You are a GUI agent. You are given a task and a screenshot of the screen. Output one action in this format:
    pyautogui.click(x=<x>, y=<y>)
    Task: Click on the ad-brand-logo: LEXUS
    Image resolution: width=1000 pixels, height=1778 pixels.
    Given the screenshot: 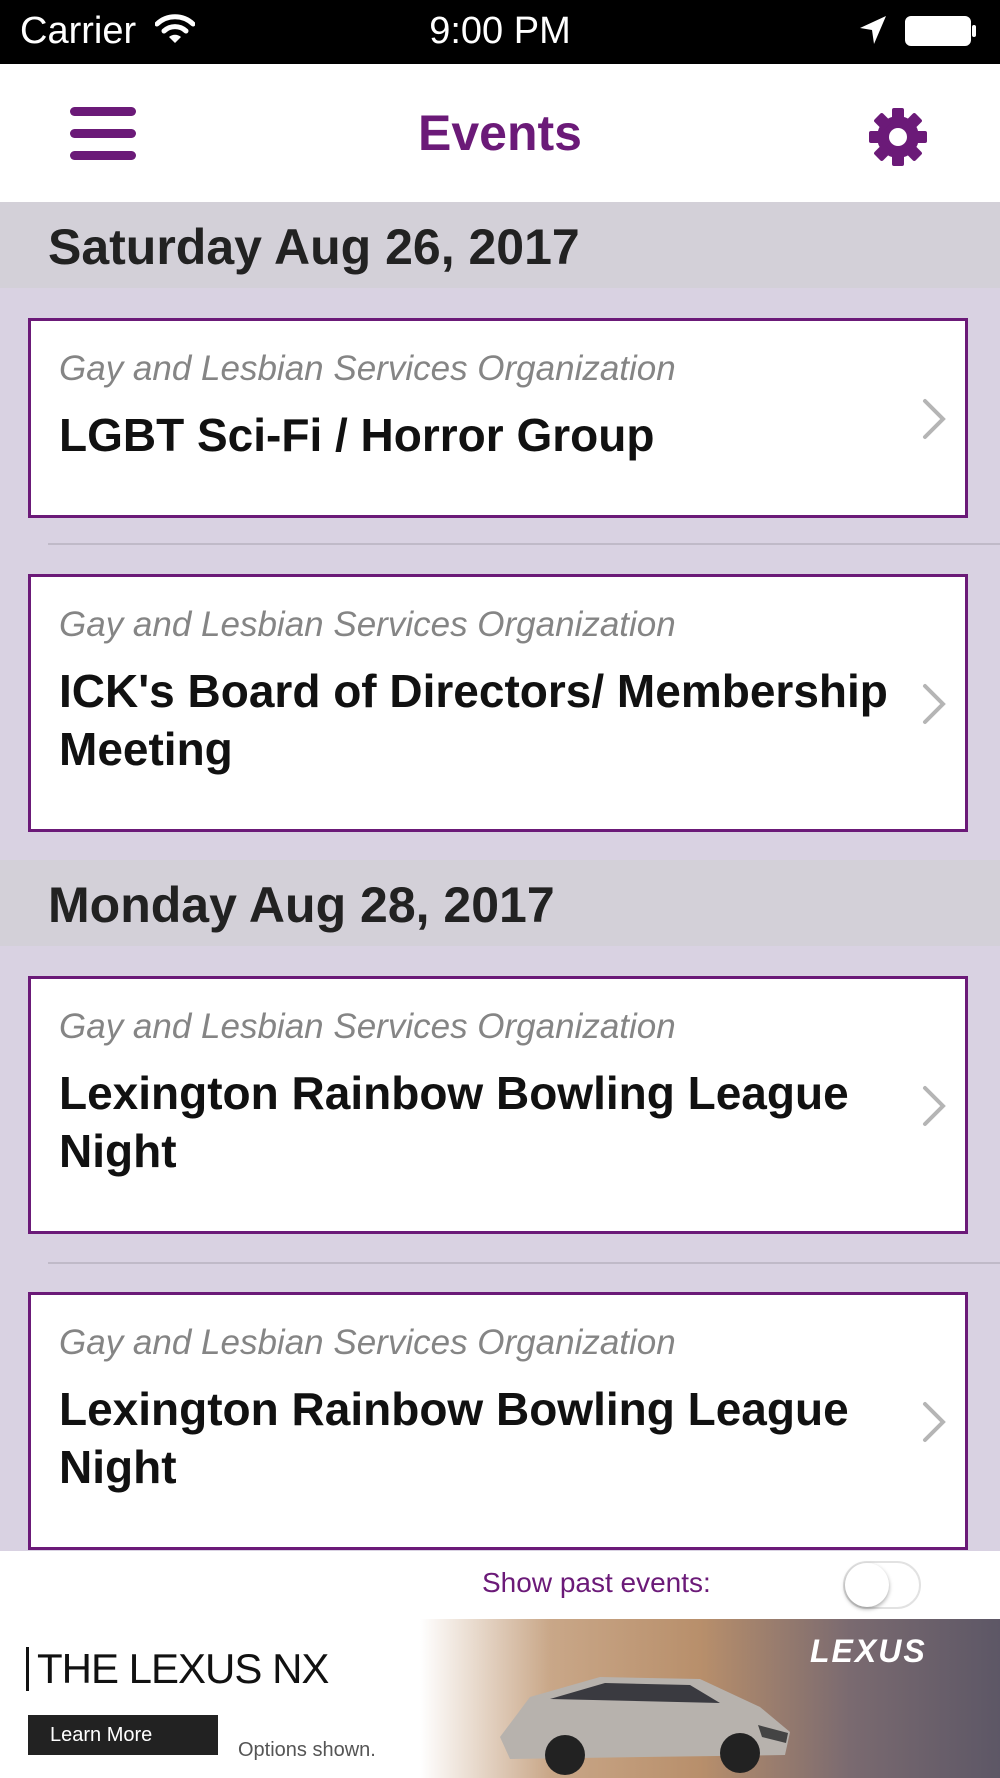 What is the action you would take?
    pyautogui.click(x=868, y=1651)
    